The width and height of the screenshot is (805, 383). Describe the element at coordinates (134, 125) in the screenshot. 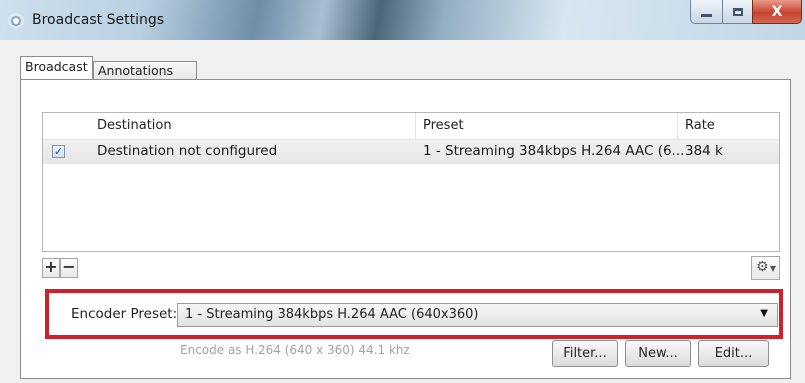

I see `column-header-destination: Destination` at that location.